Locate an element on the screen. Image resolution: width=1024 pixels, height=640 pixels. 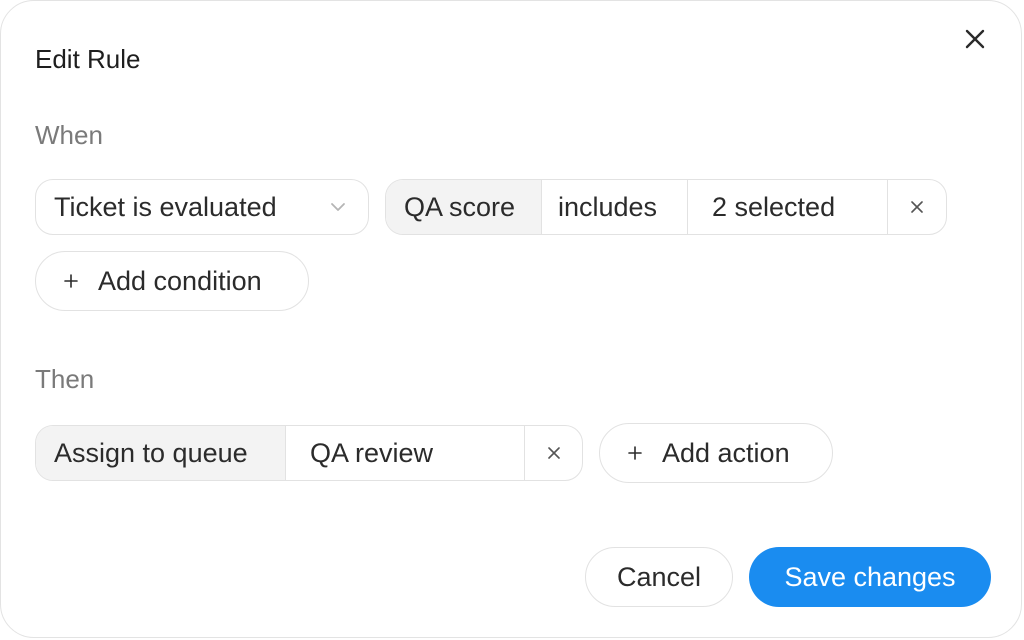
condition-value-label: 2 selected is located at coordinates (774, 206).